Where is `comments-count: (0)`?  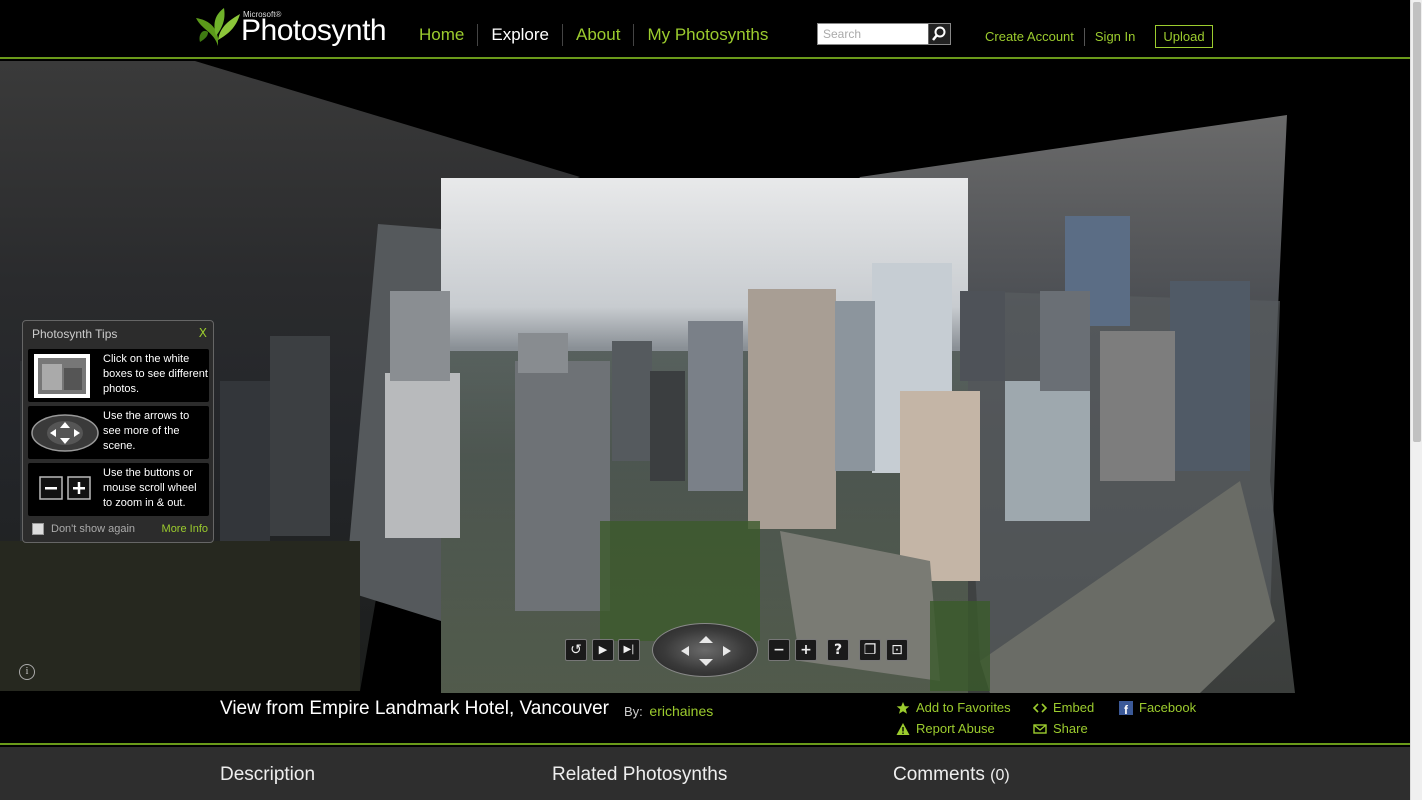
comments-count: (0) is located at coordinates (1000, 775).